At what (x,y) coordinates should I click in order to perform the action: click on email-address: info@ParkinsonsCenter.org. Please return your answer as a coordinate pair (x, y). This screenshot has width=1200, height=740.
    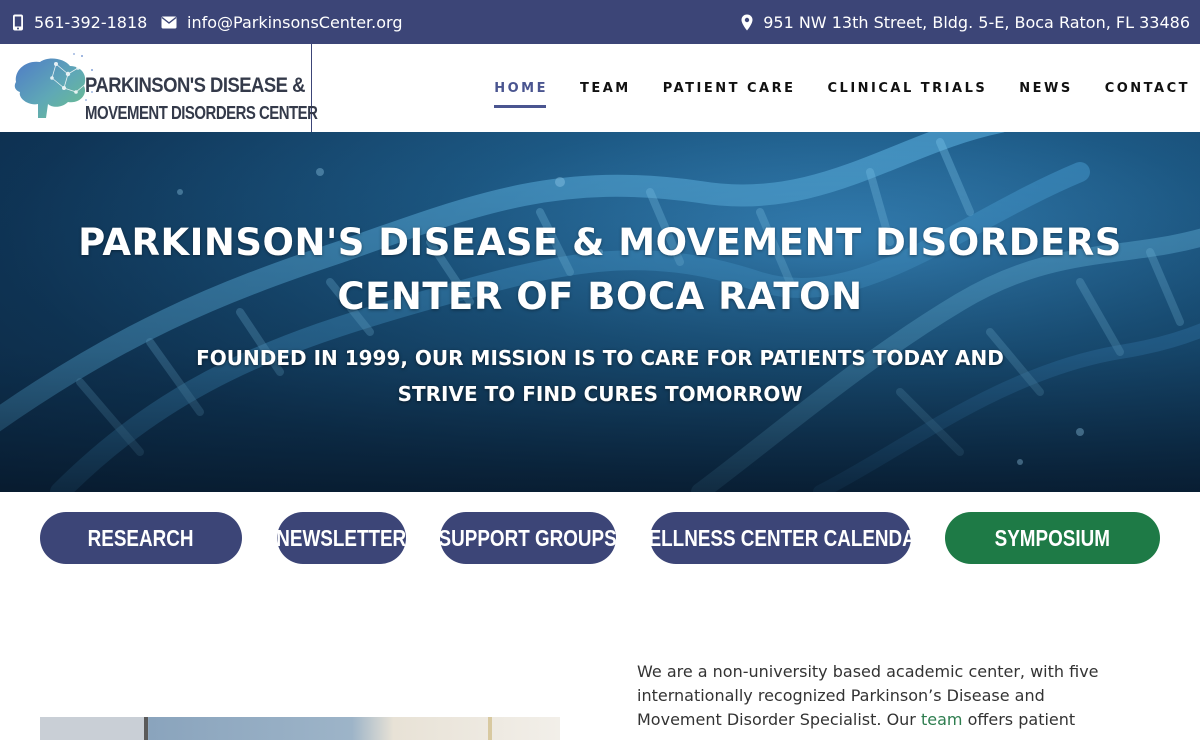
    Looking at the image, I should click on (295, 22).